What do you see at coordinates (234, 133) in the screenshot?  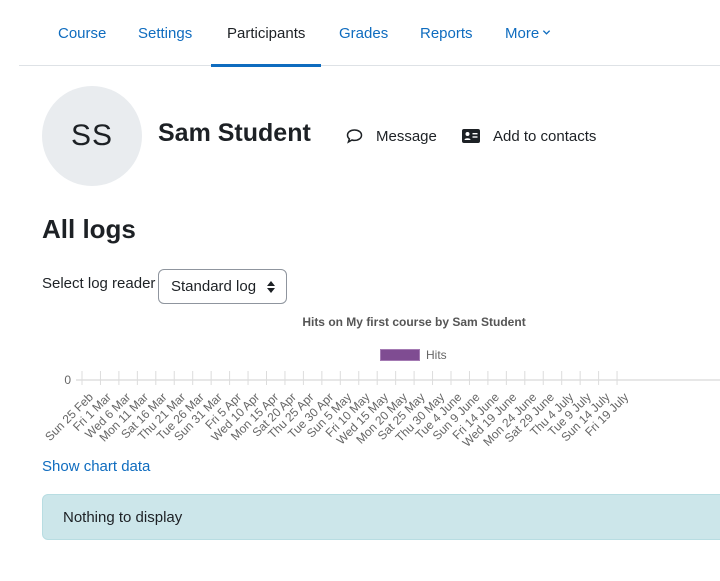 I see `user-fullname: Sam Student` at bounding box center [234, 133].